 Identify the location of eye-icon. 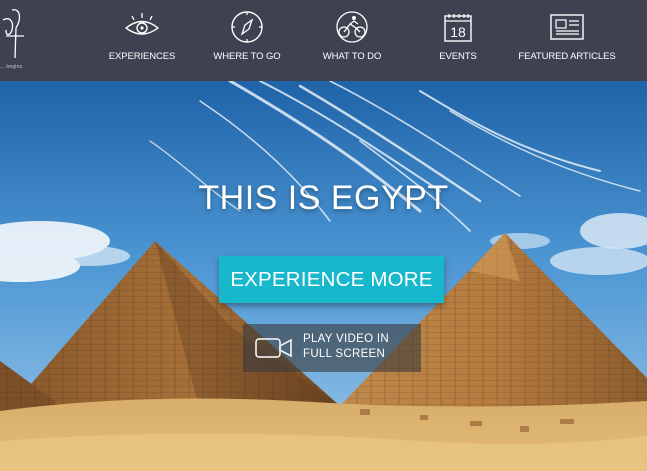
(142, 27).